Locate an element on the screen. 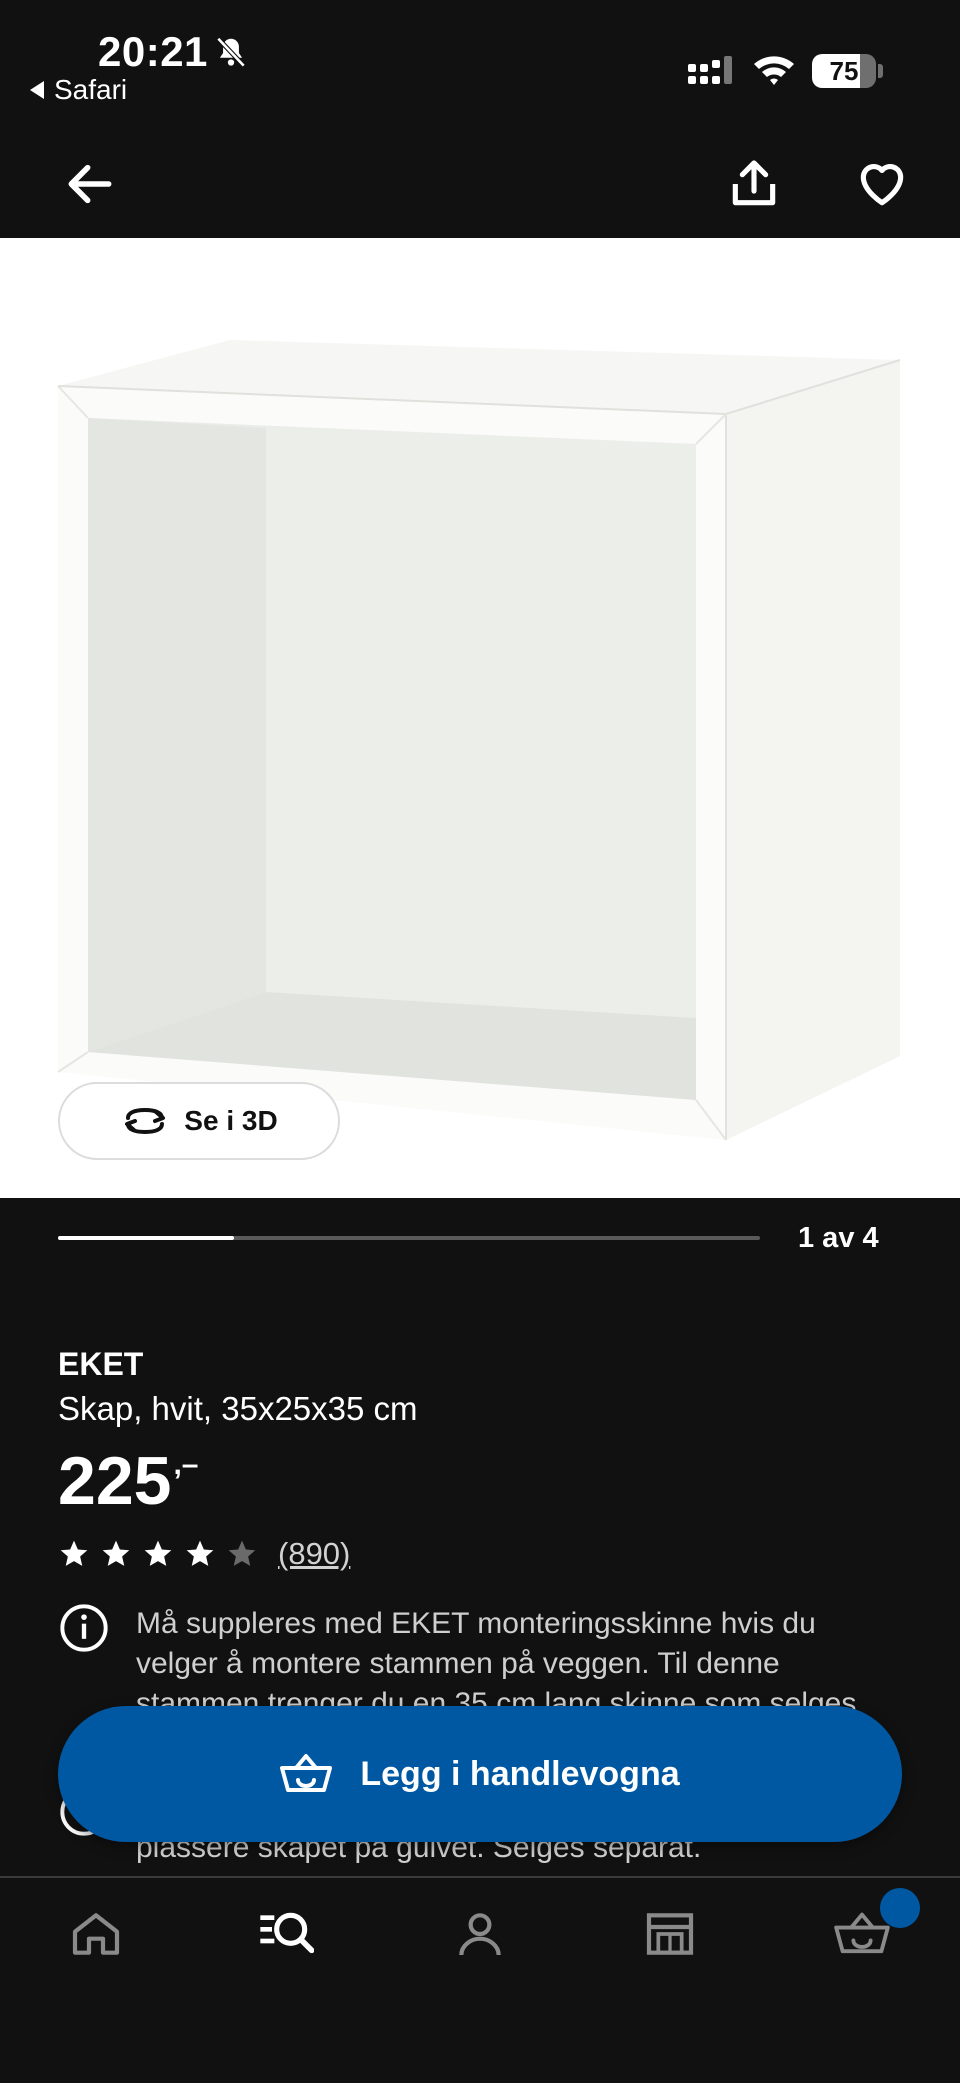 The image size is (960, 2083). view-3d-label: Se i 3D is located at coordinates (231, 1120).